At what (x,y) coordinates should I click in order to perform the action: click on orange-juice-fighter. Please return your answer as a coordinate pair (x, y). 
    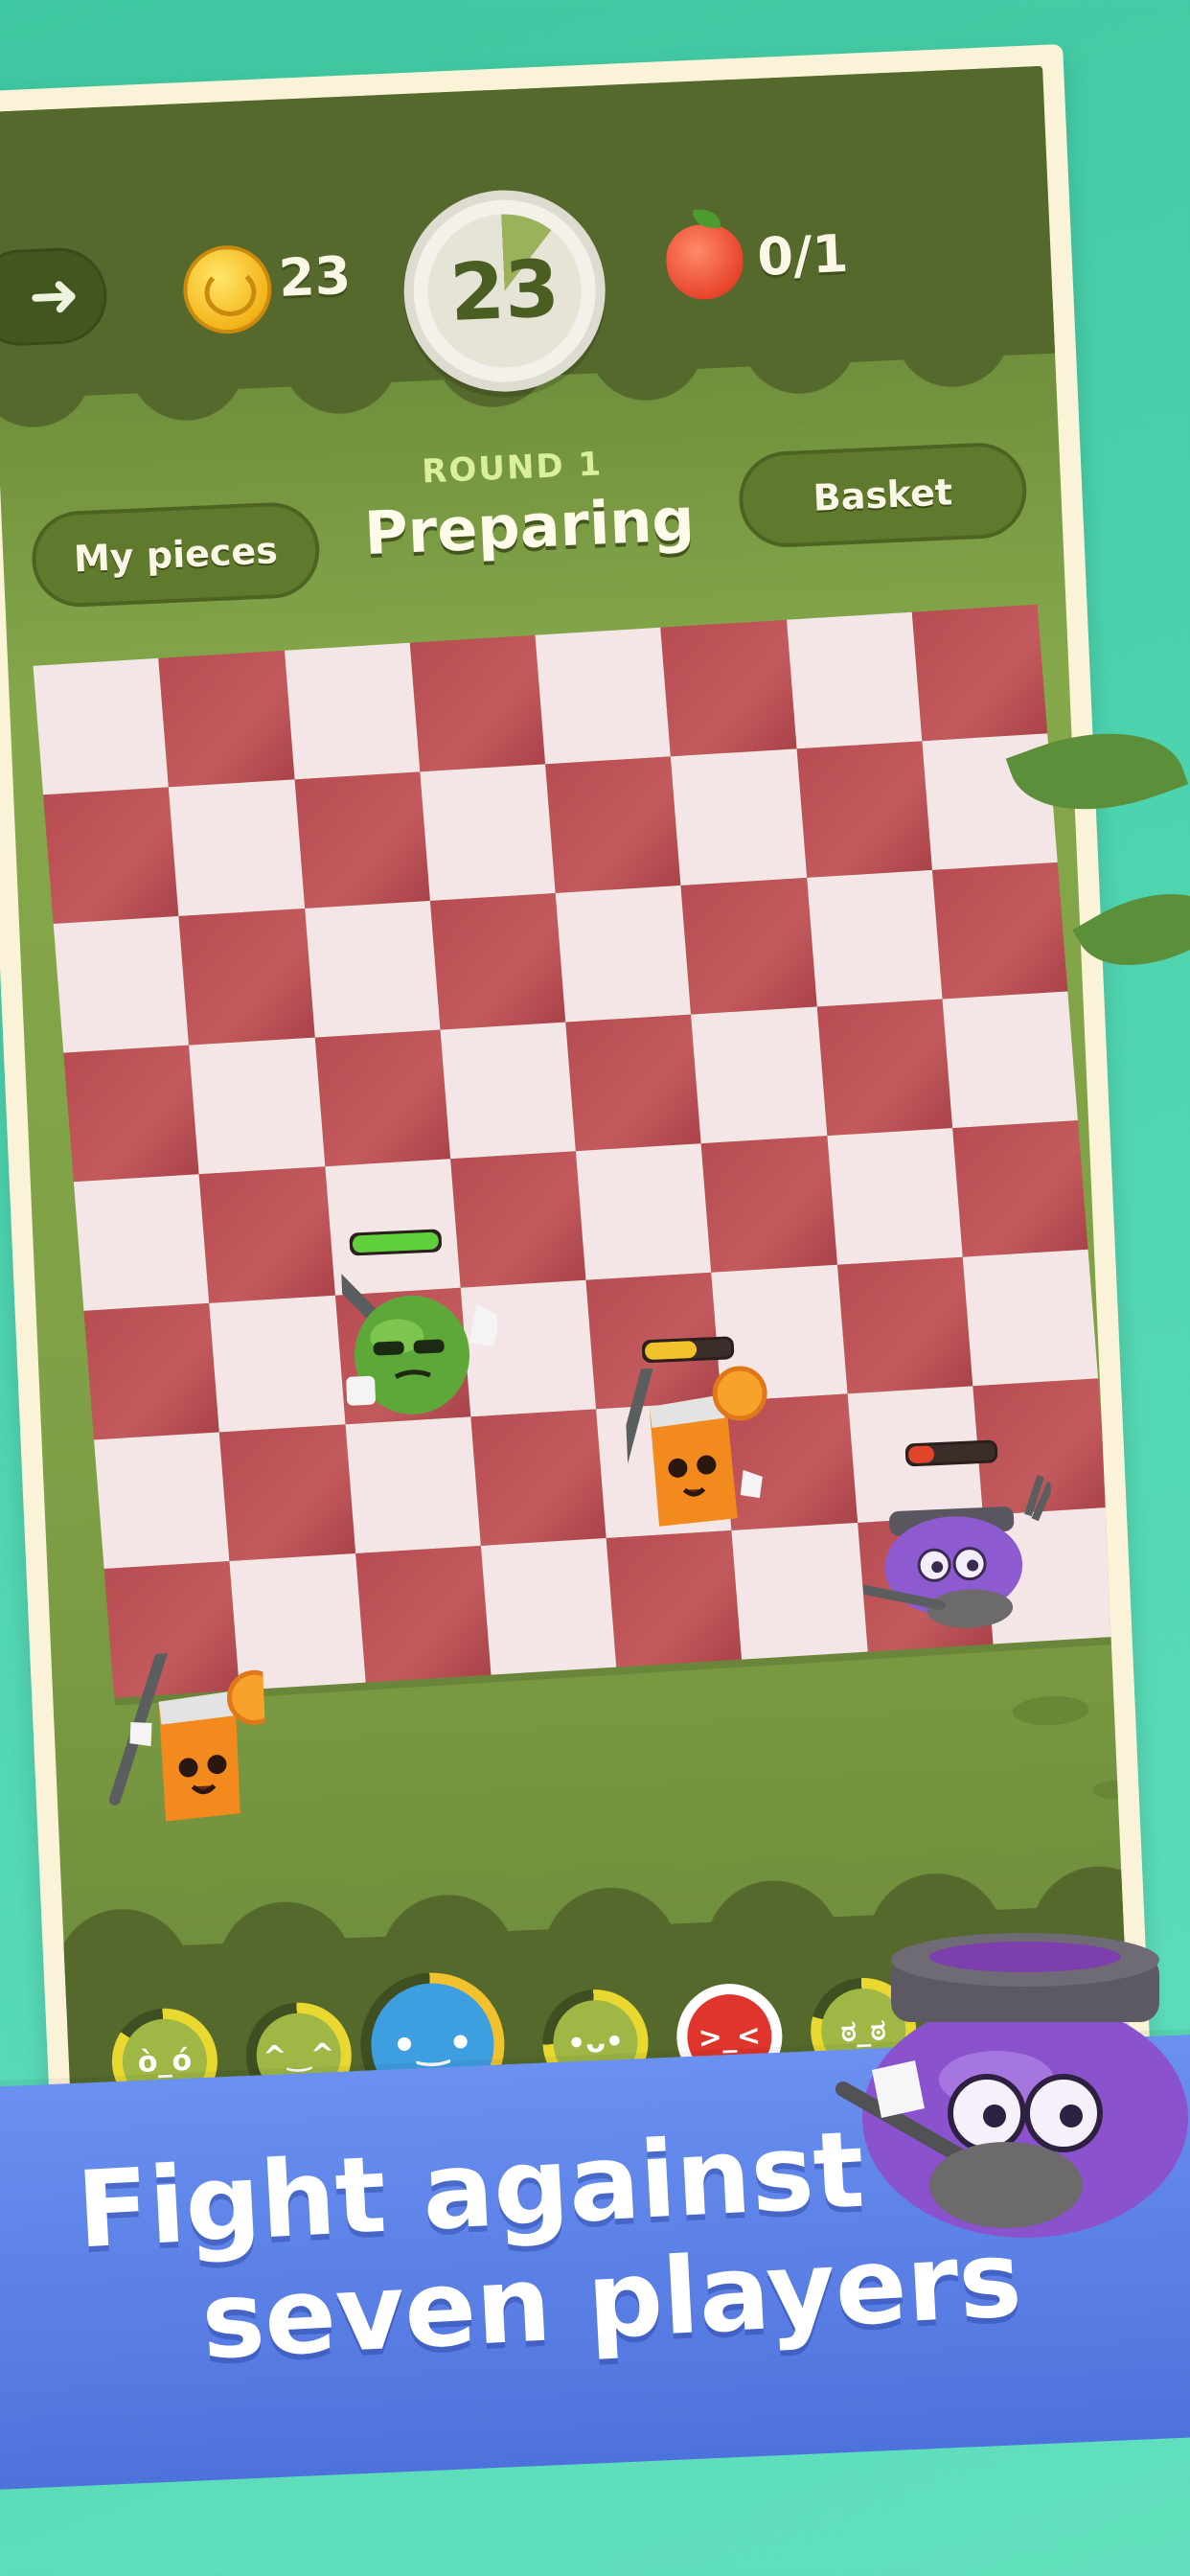
    Looking at the image, I should click on (694, 1428).